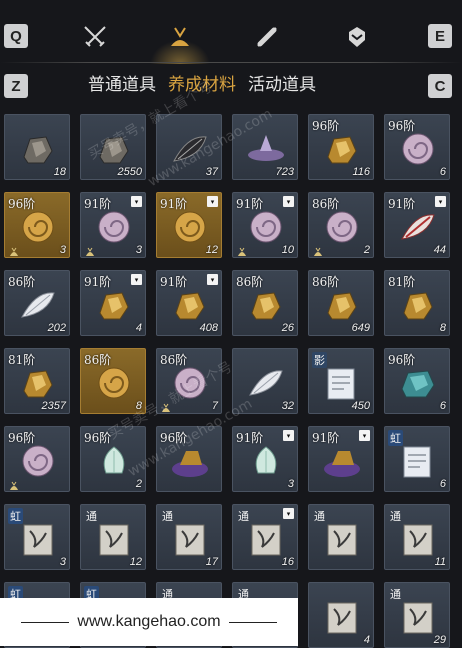  Describe the element at coordinates (189, 537) in the screenshot. I see `inventory-slot: 通 17` at that location.